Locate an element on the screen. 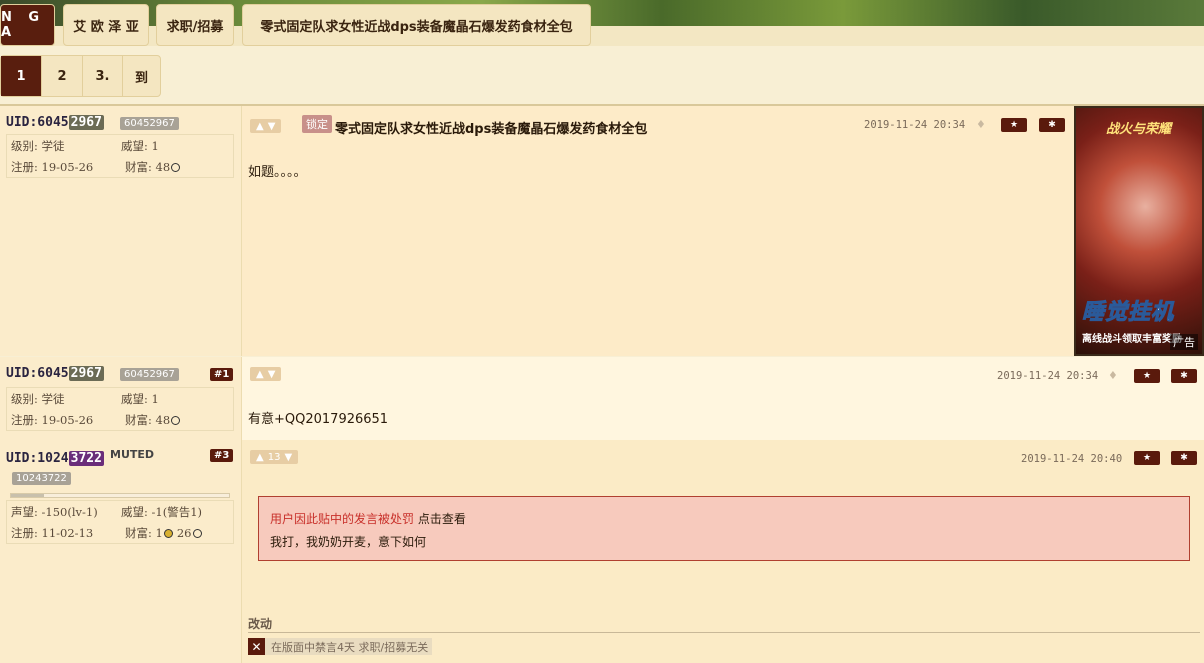  pagination: 1 2 3. 到 is located at coordinates (80, 76).